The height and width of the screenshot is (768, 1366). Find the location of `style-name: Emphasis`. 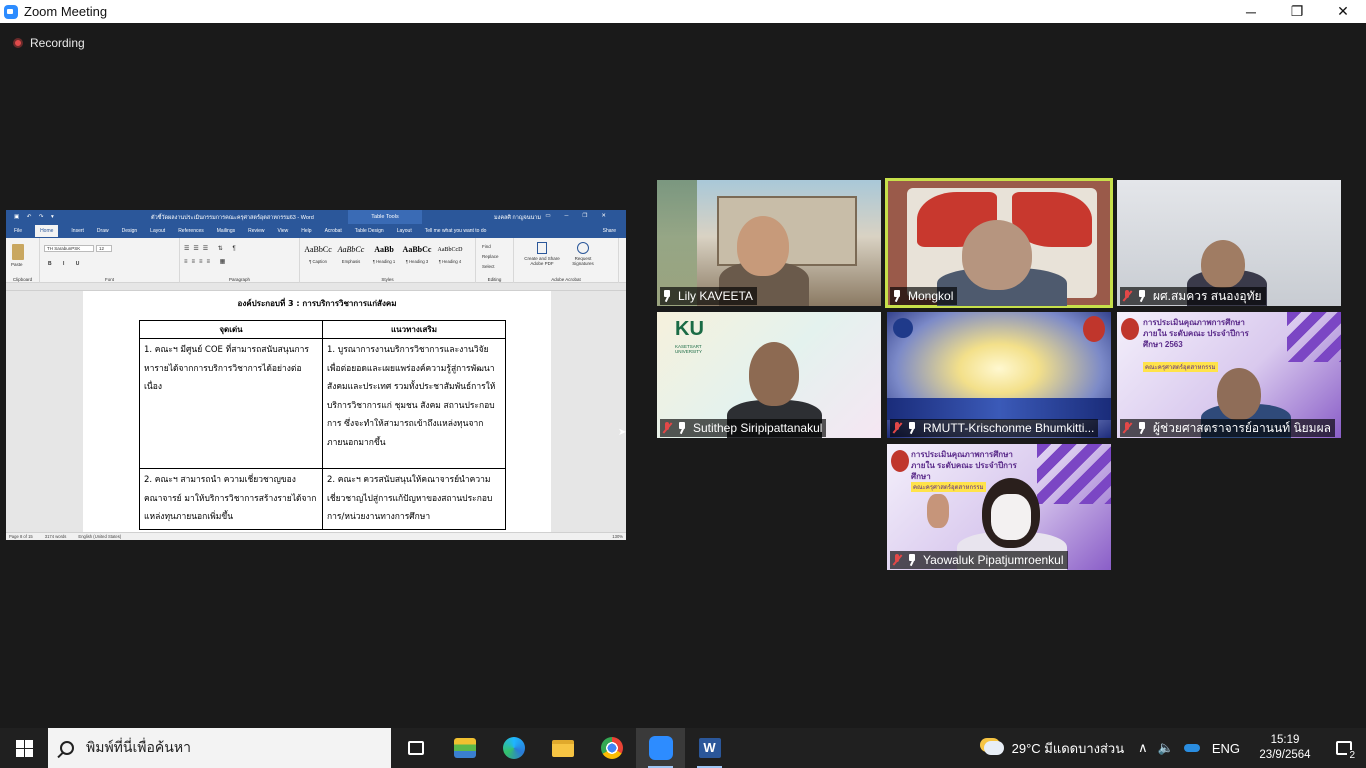

style-name: Emphasis is located at coordinates (351, 261).